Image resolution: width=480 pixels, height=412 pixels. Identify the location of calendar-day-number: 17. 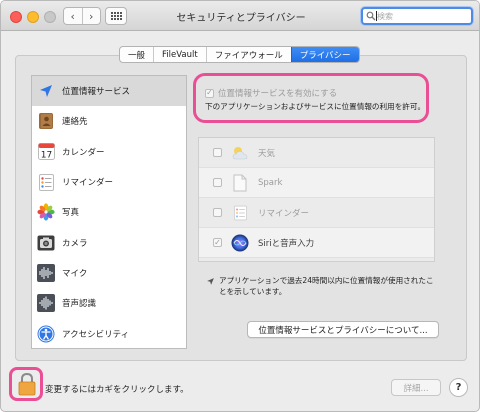
(45, 156).